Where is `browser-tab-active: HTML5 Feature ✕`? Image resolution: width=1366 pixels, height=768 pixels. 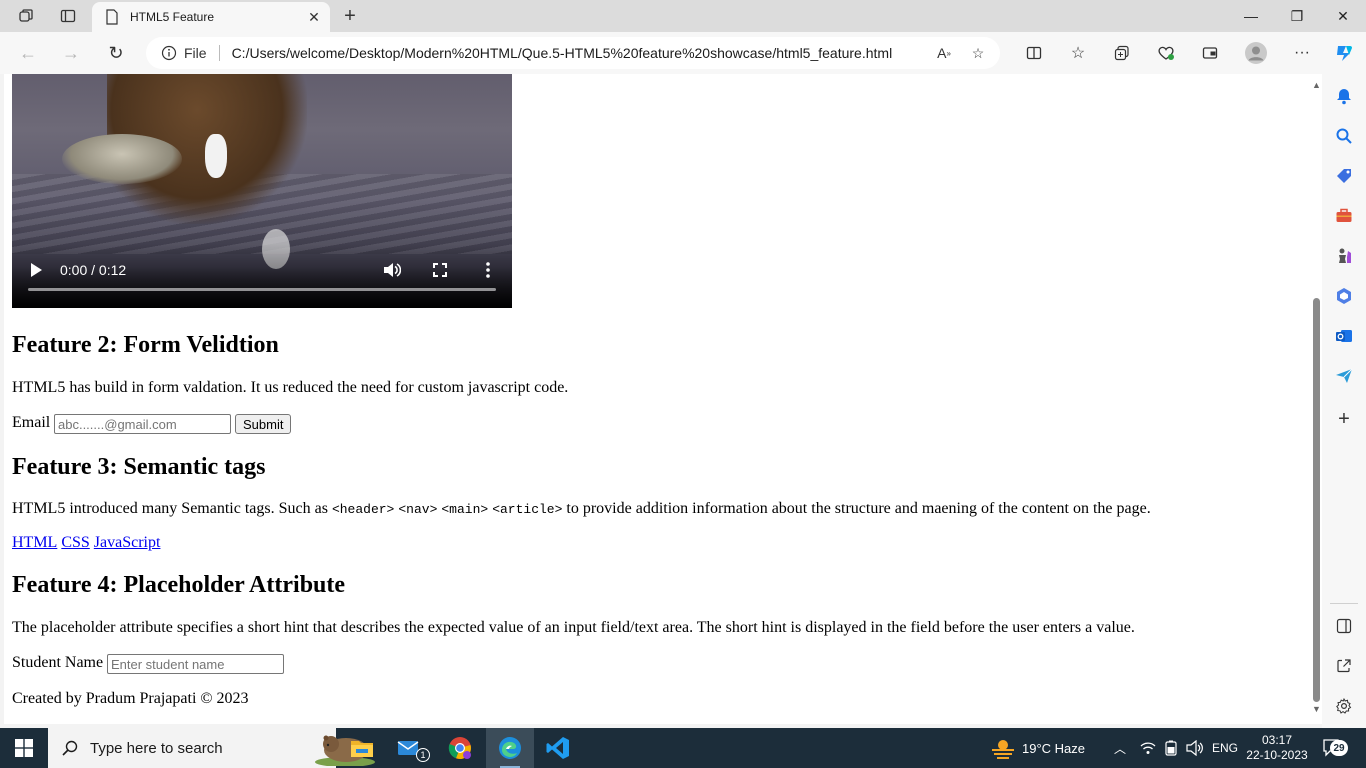
browser-tab-active: HTML5 Feature ✕ is located at coordinates (211, 17).